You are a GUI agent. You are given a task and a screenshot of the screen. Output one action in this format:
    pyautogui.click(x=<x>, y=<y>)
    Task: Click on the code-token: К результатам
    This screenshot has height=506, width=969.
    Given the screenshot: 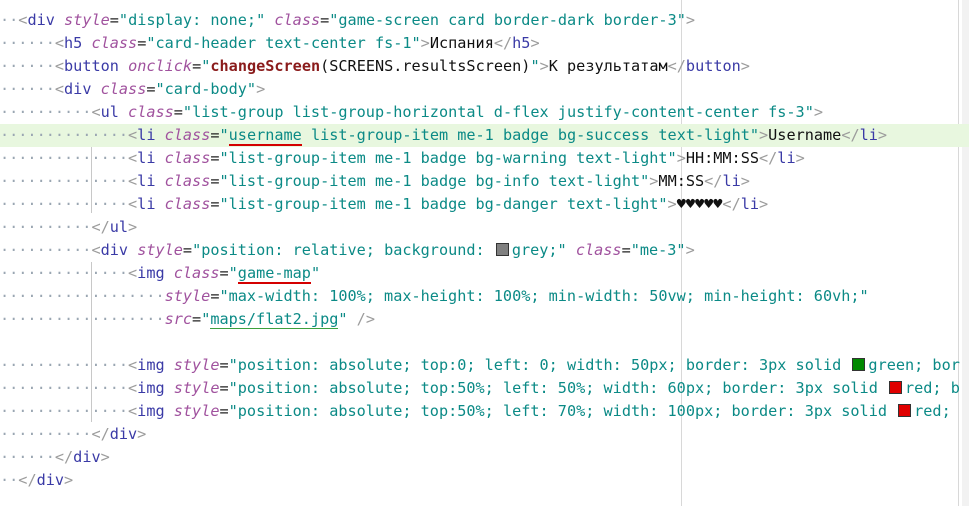 What is the action you would take?
    pyautogui.click(x=608, y=66)
    